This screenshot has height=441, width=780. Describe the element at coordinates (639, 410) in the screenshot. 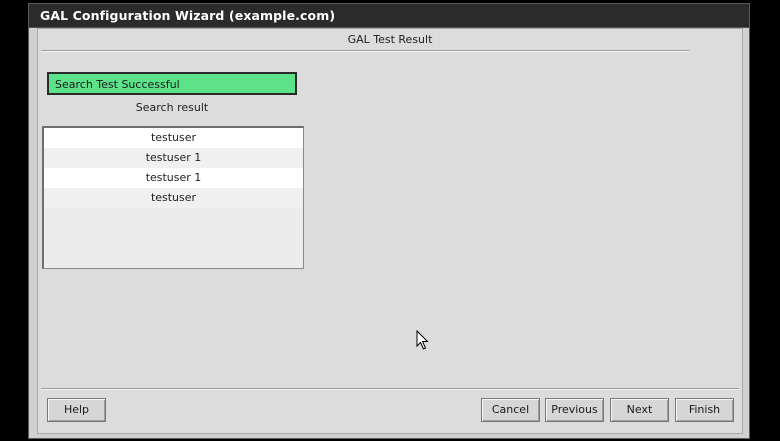

I see `next-button: Next` at that location.